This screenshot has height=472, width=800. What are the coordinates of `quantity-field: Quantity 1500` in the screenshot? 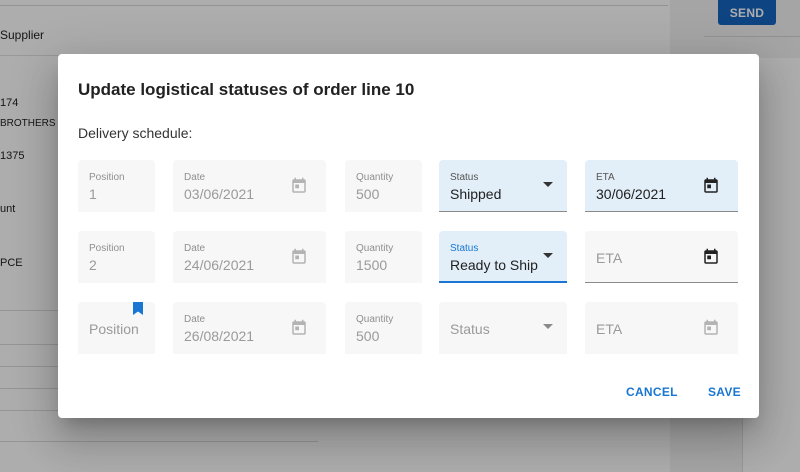 It's located at (383, 257).